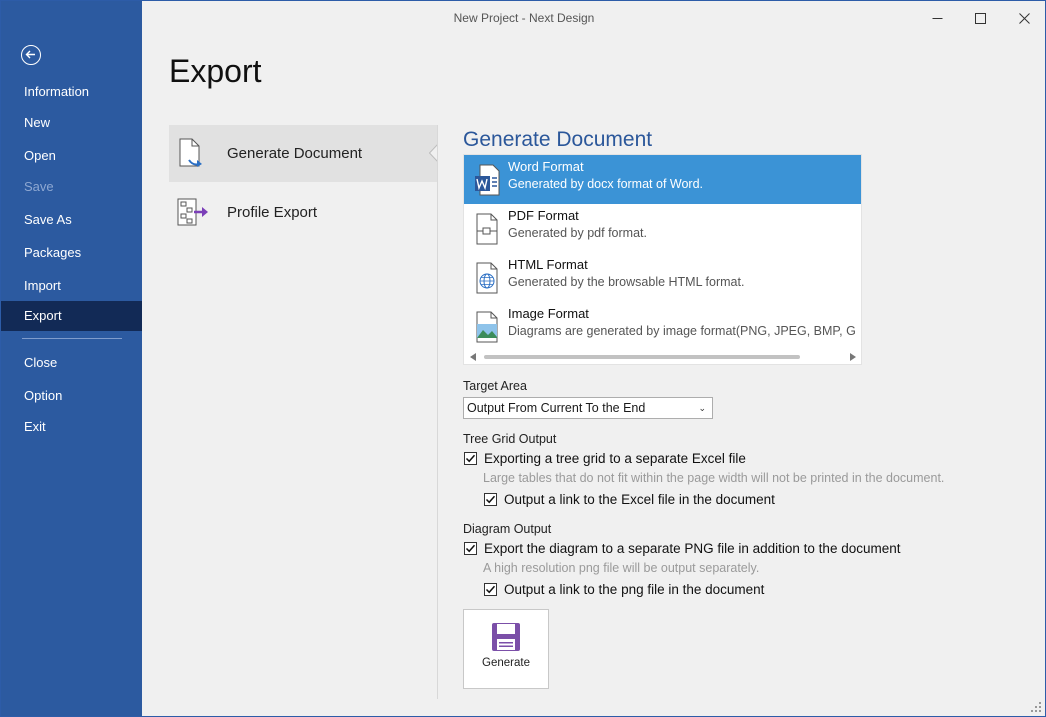  What do you see at coordinates (72, 338) in the screenshot?
I see `sidebar-divider` at bounding box center [72, 338].